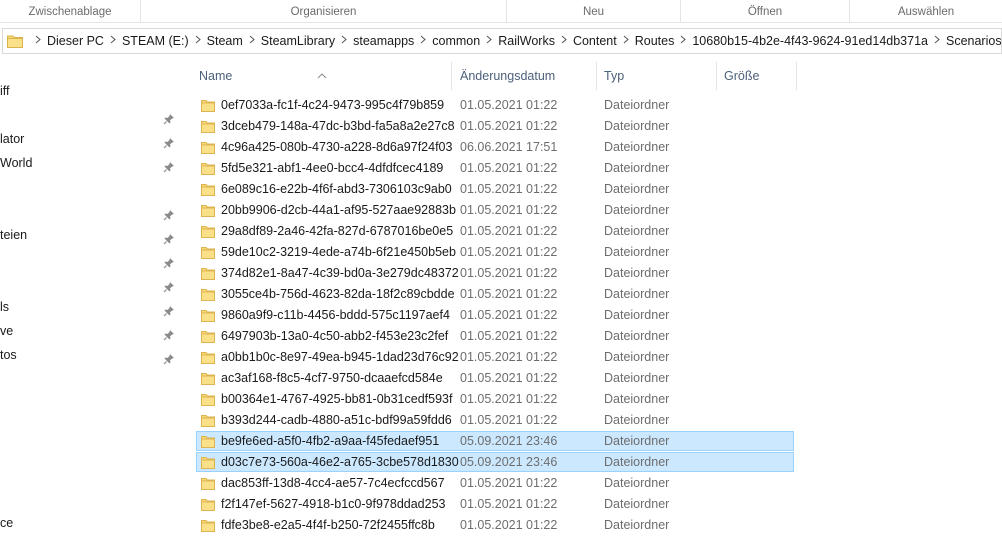  I want to click on file-name: fdfe3be8-e2a5-4f4f-b250-72f2455ffc8b, so click(328, 525).